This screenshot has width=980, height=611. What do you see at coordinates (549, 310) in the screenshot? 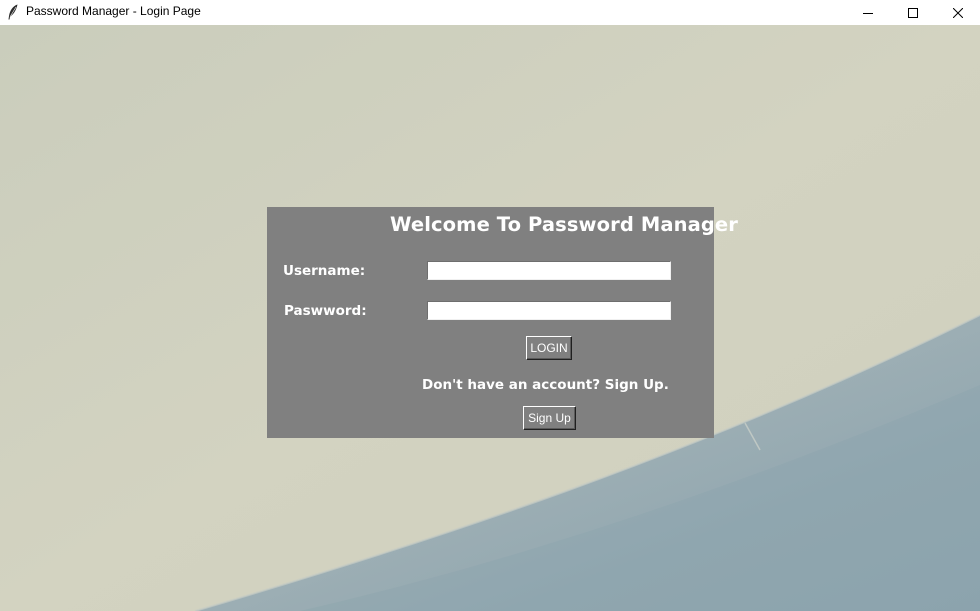
I see `password-input` at bounding box center [549, 310].